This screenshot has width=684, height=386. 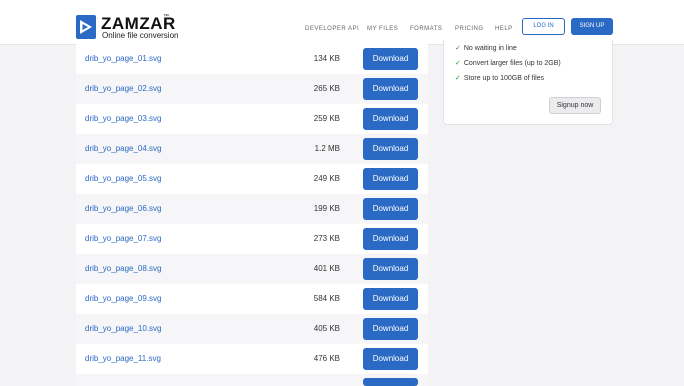 What do you see at coordinates (332, 29) in the screenshot?
I see `nav-developer-api: DEVELOPER API` at bounding box center [332, 29].